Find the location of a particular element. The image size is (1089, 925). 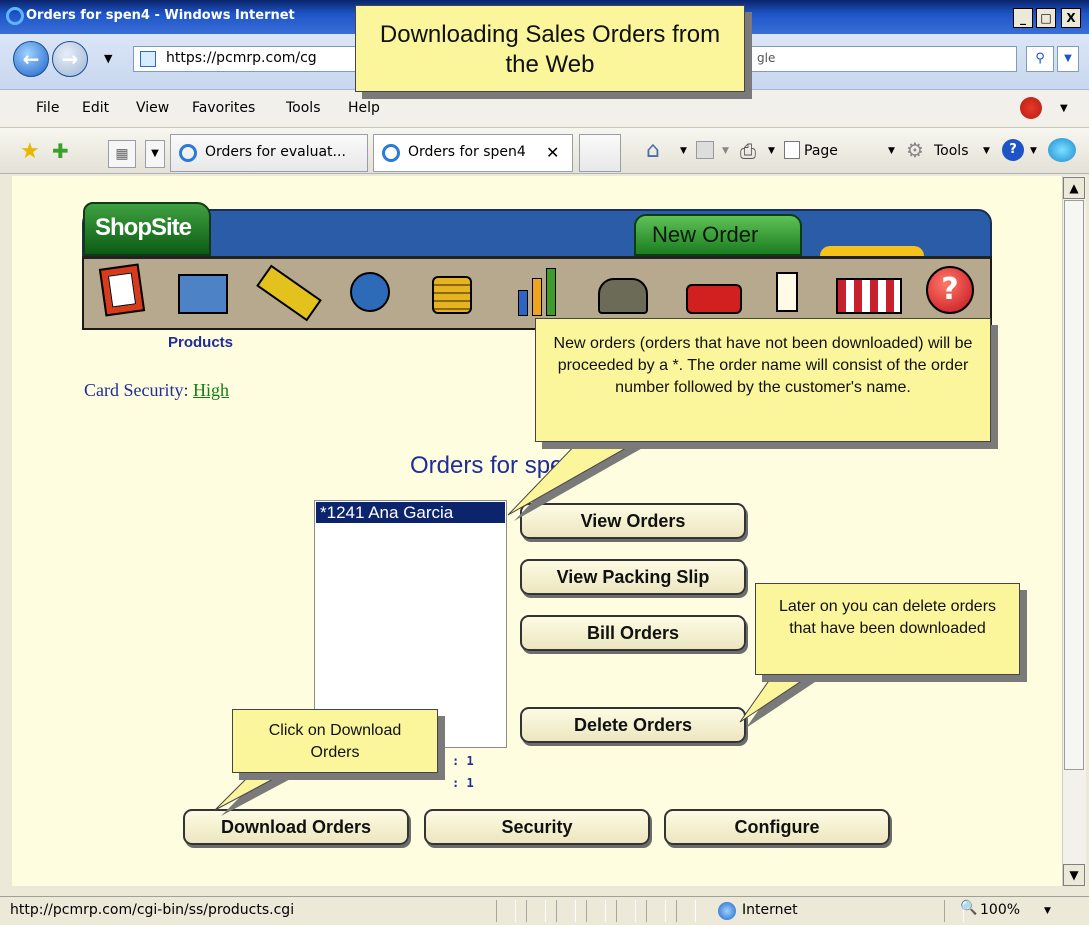

zoom-dropdown-icon: ▼ is located at coordinates (1047, 911).